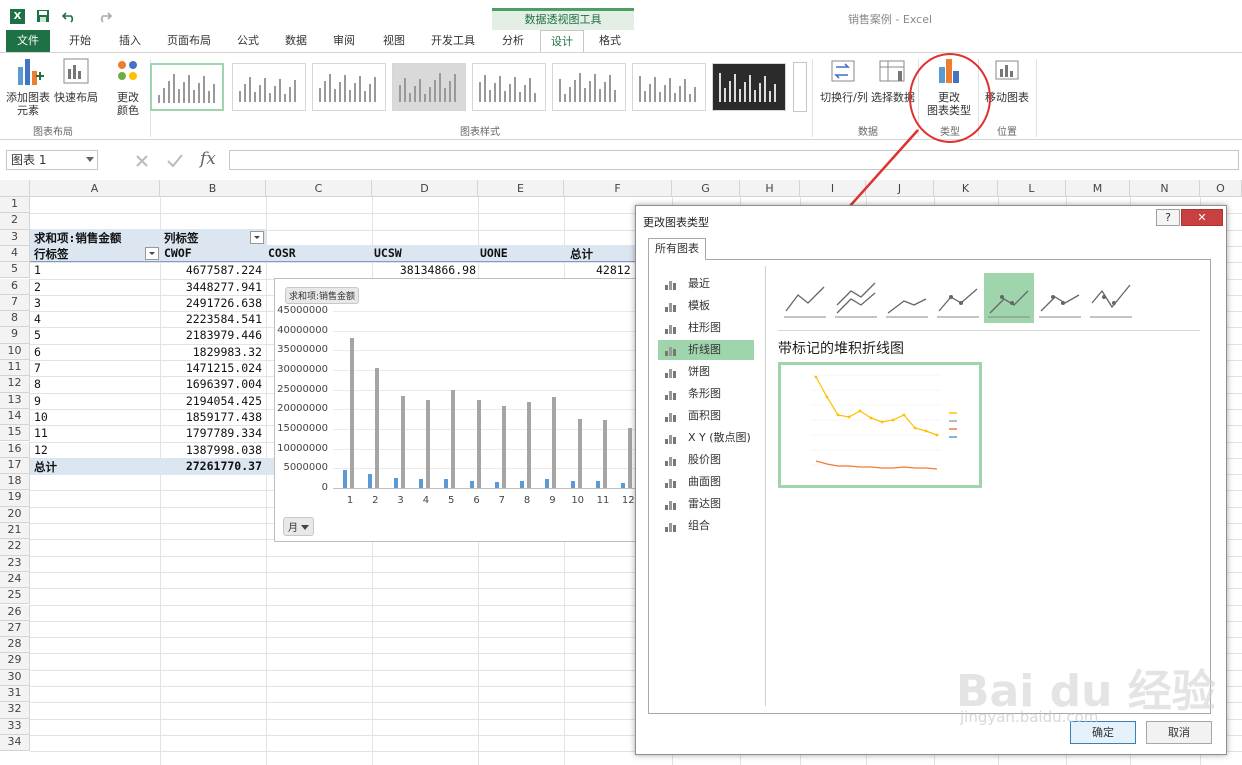 This screenshot has width=1242, height=765. I want to click on chart-value-field-button: 求和项:销售金额, so click(322, 295).